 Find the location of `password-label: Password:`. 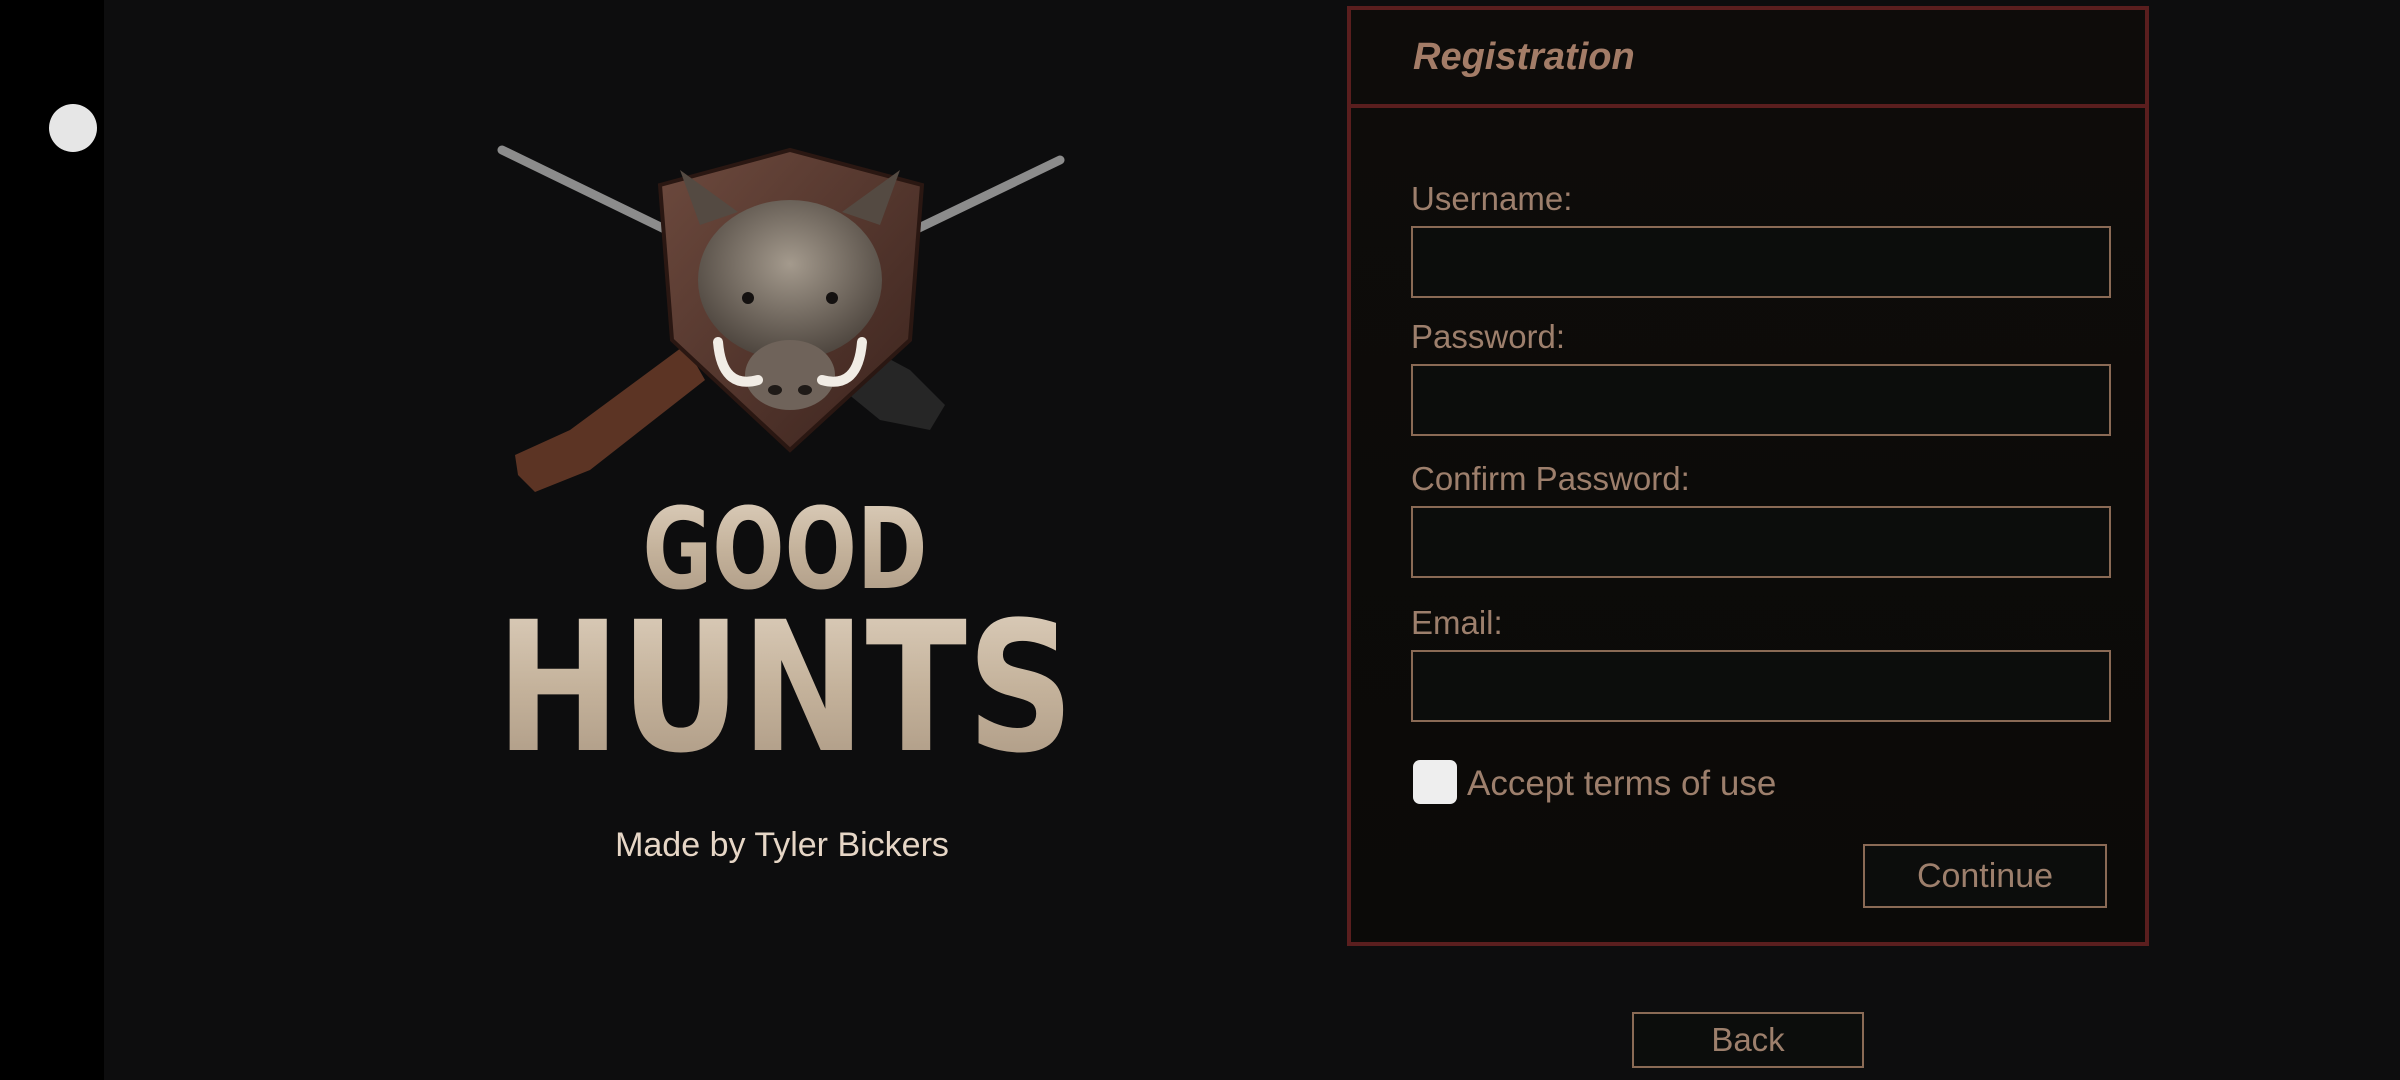

password-label: Password: is located at coordinates (1488, 336).